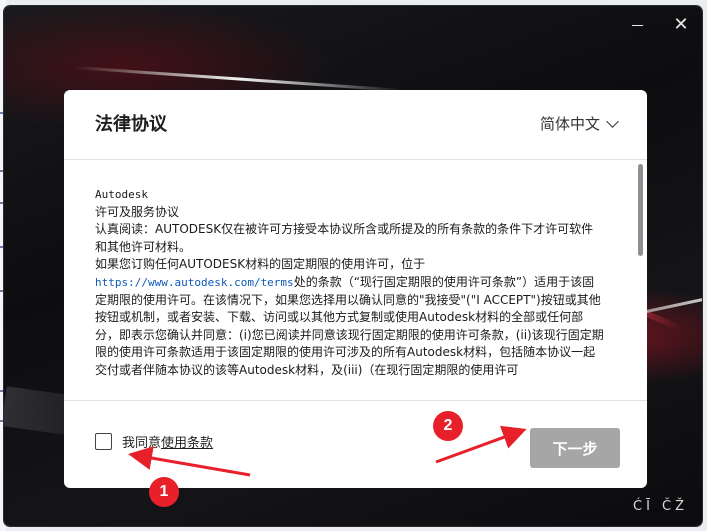 This screenshot has width=707, height=531. I want to click on terms-link: https://www.autodesk.com/terms, so click(194, 282).